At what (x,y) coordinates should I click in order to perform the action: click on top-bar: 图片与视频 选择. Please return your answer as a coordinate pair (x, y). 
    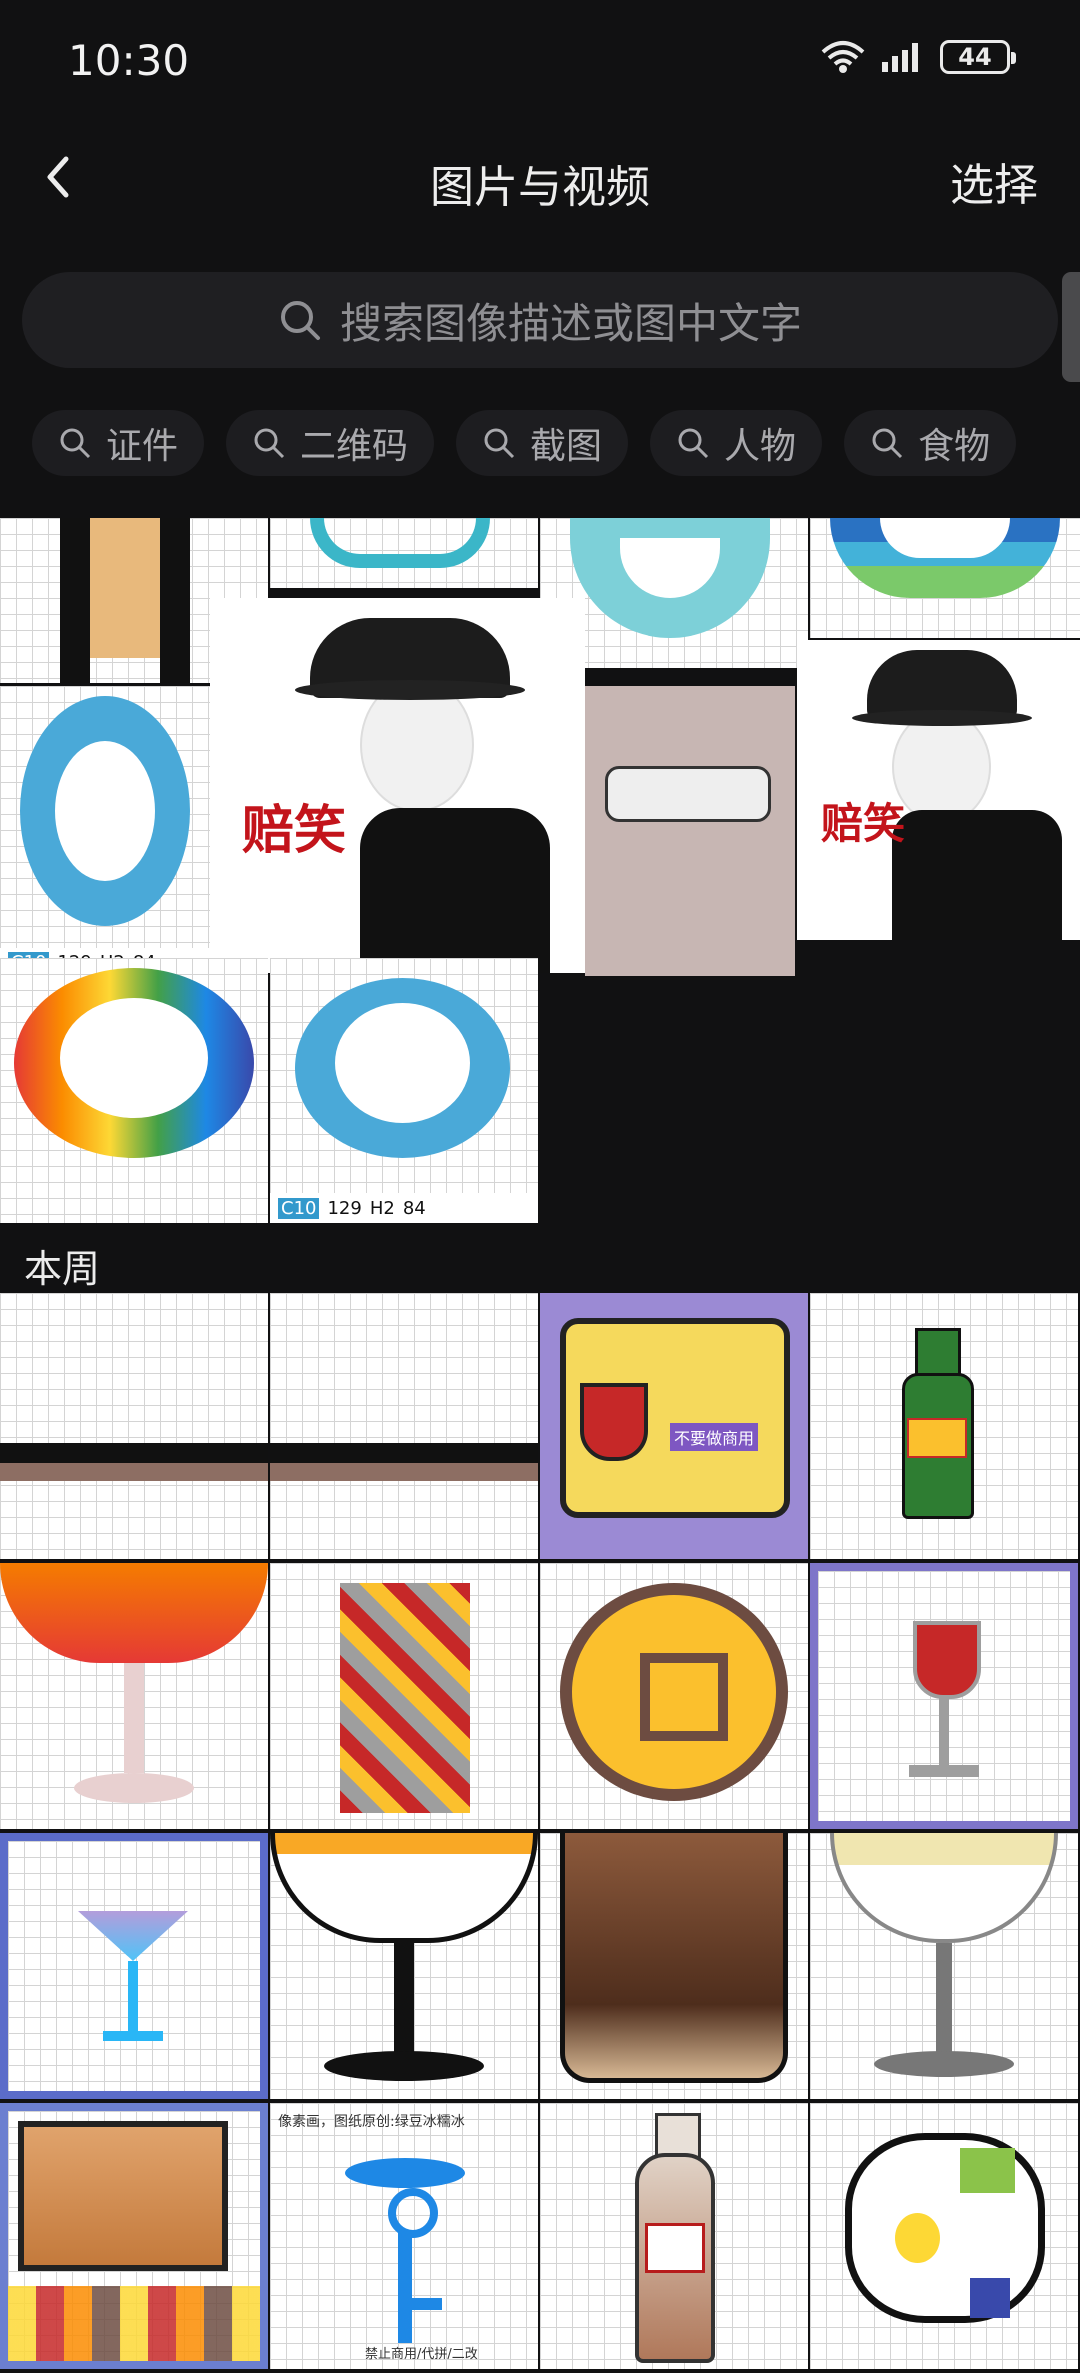
    Looking at the image, I should click on (540, 180).